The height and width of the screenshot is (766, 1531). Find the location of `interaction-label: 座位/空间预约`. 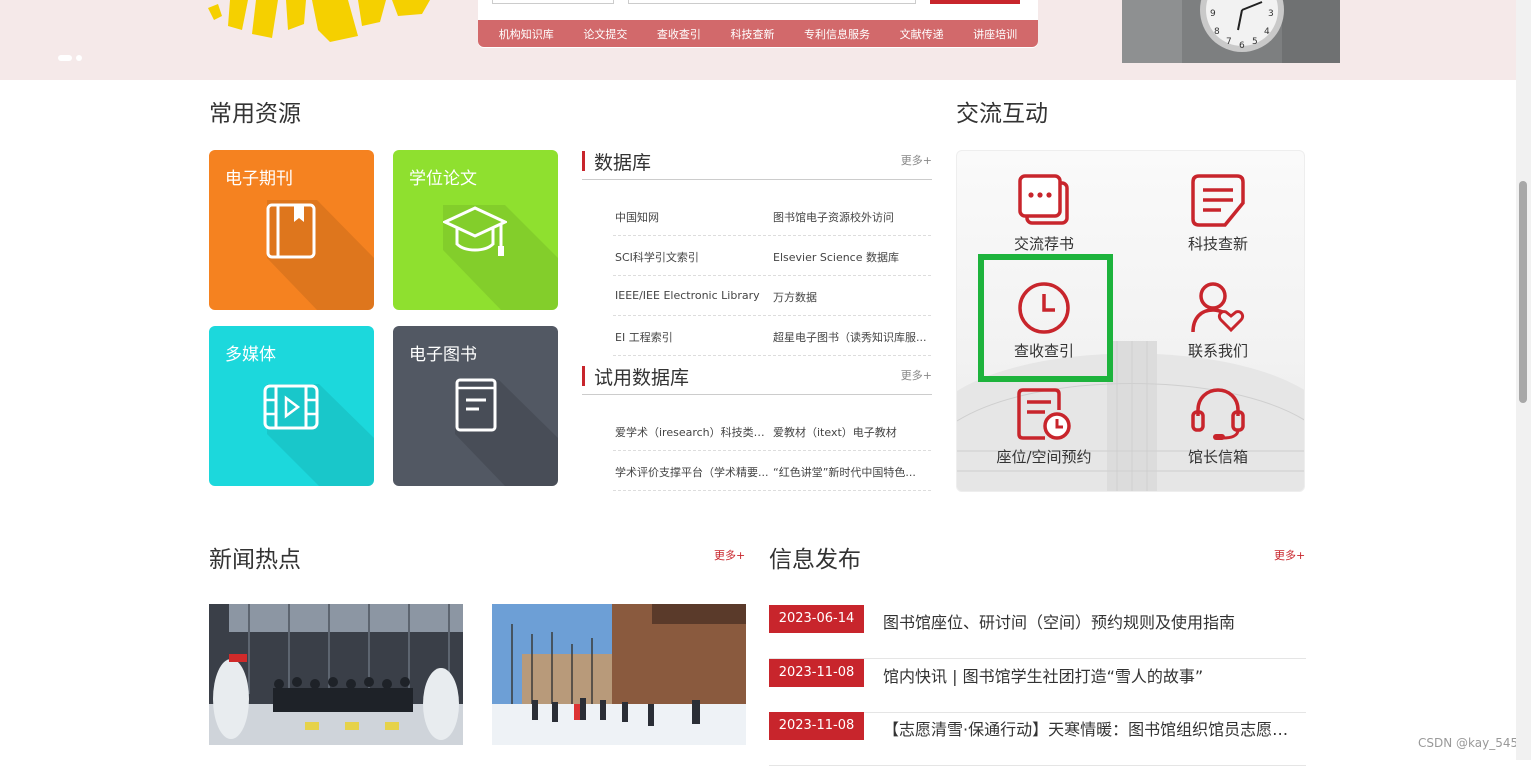

interaction-label: 座位/空间预约 is located at coordinates (1044, 457).